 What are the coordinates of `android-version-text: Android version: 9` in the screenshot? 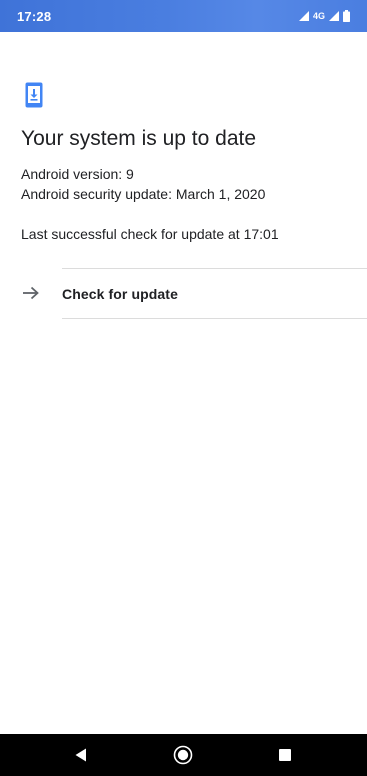 It's located at (77, 174).